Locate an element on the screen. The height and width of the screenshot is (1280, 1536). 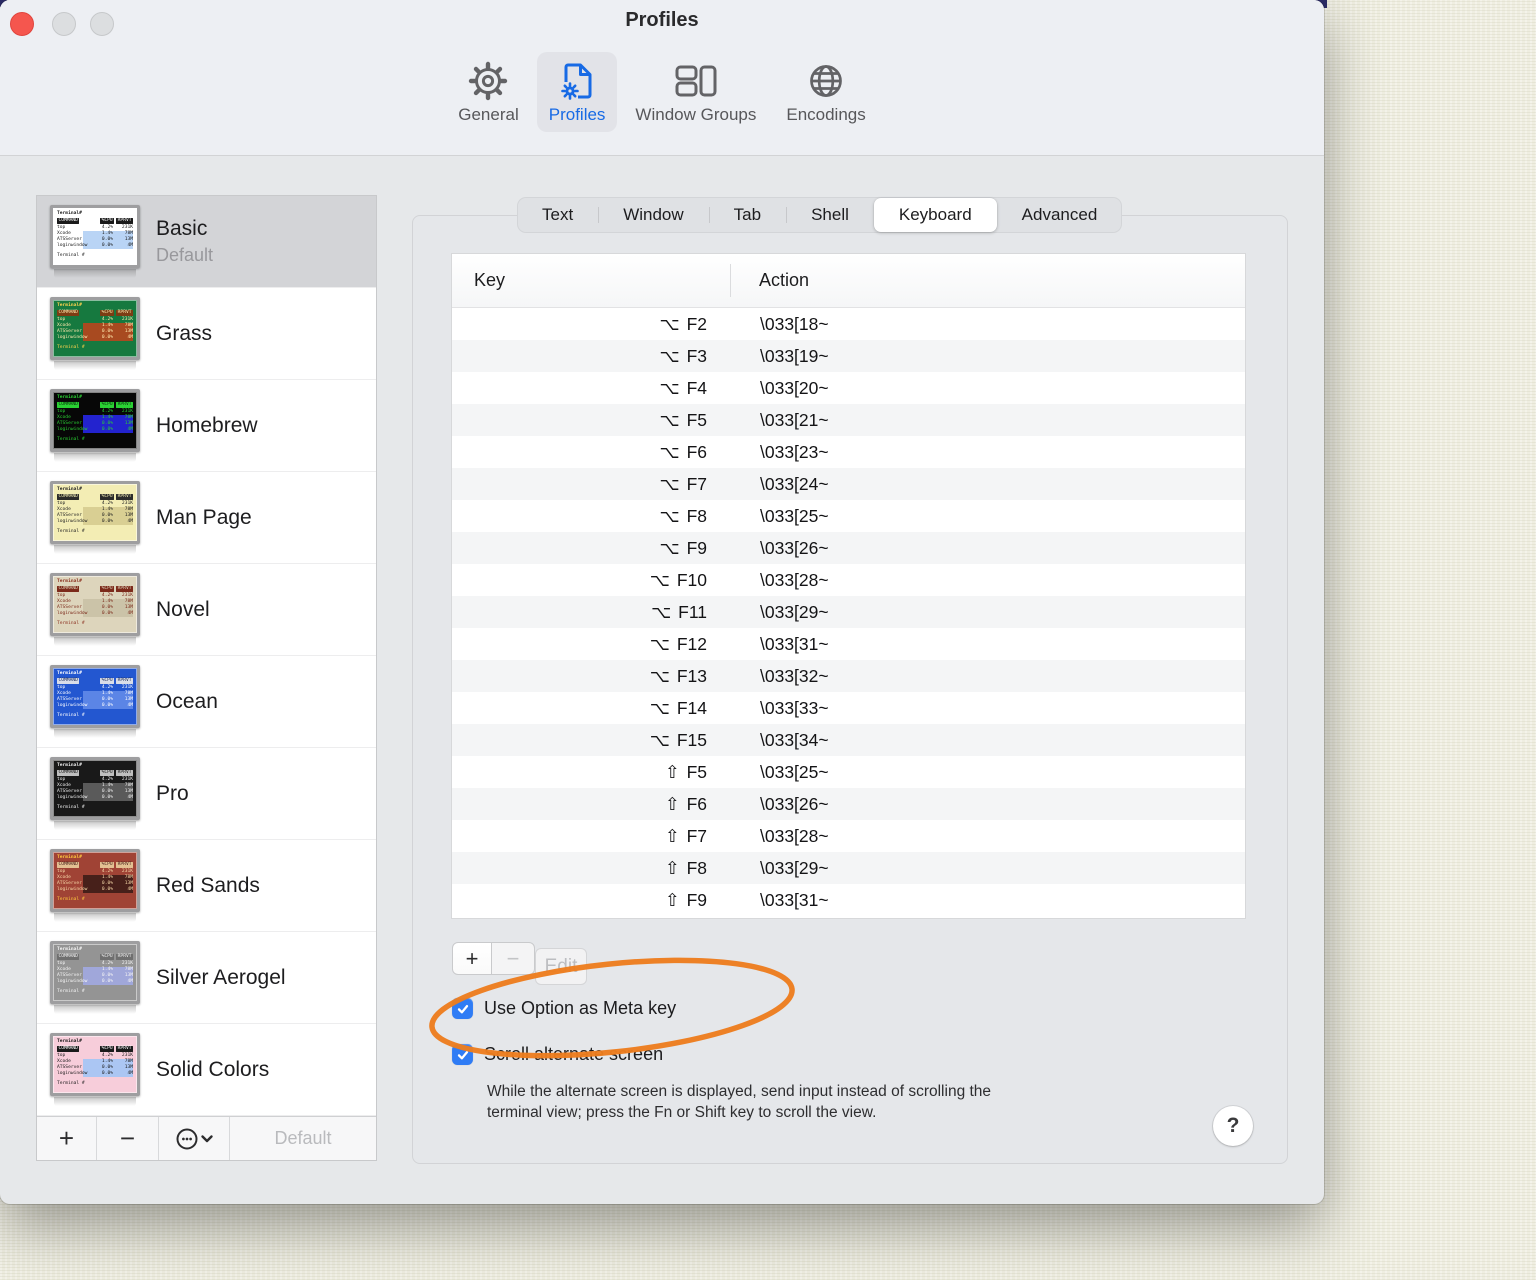
key-action-row: ⇧ F7 \033[28~ is located at coordinates (848, 836).